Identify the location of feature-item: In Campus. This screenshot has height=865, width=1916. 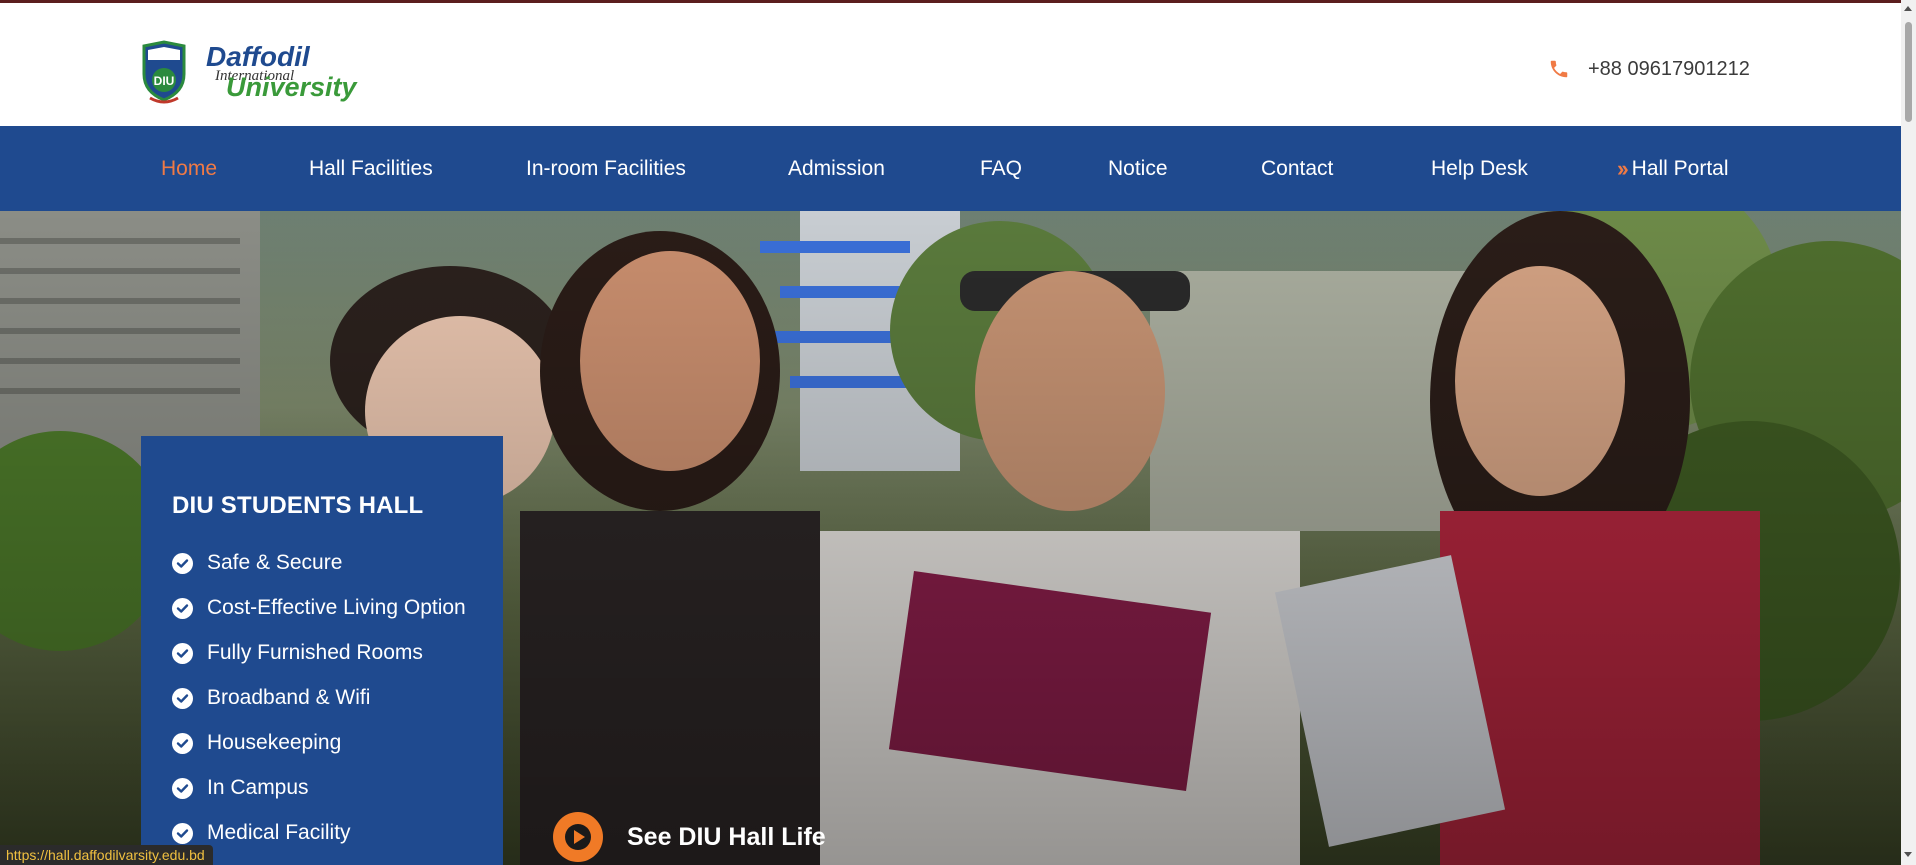
(240, 788).